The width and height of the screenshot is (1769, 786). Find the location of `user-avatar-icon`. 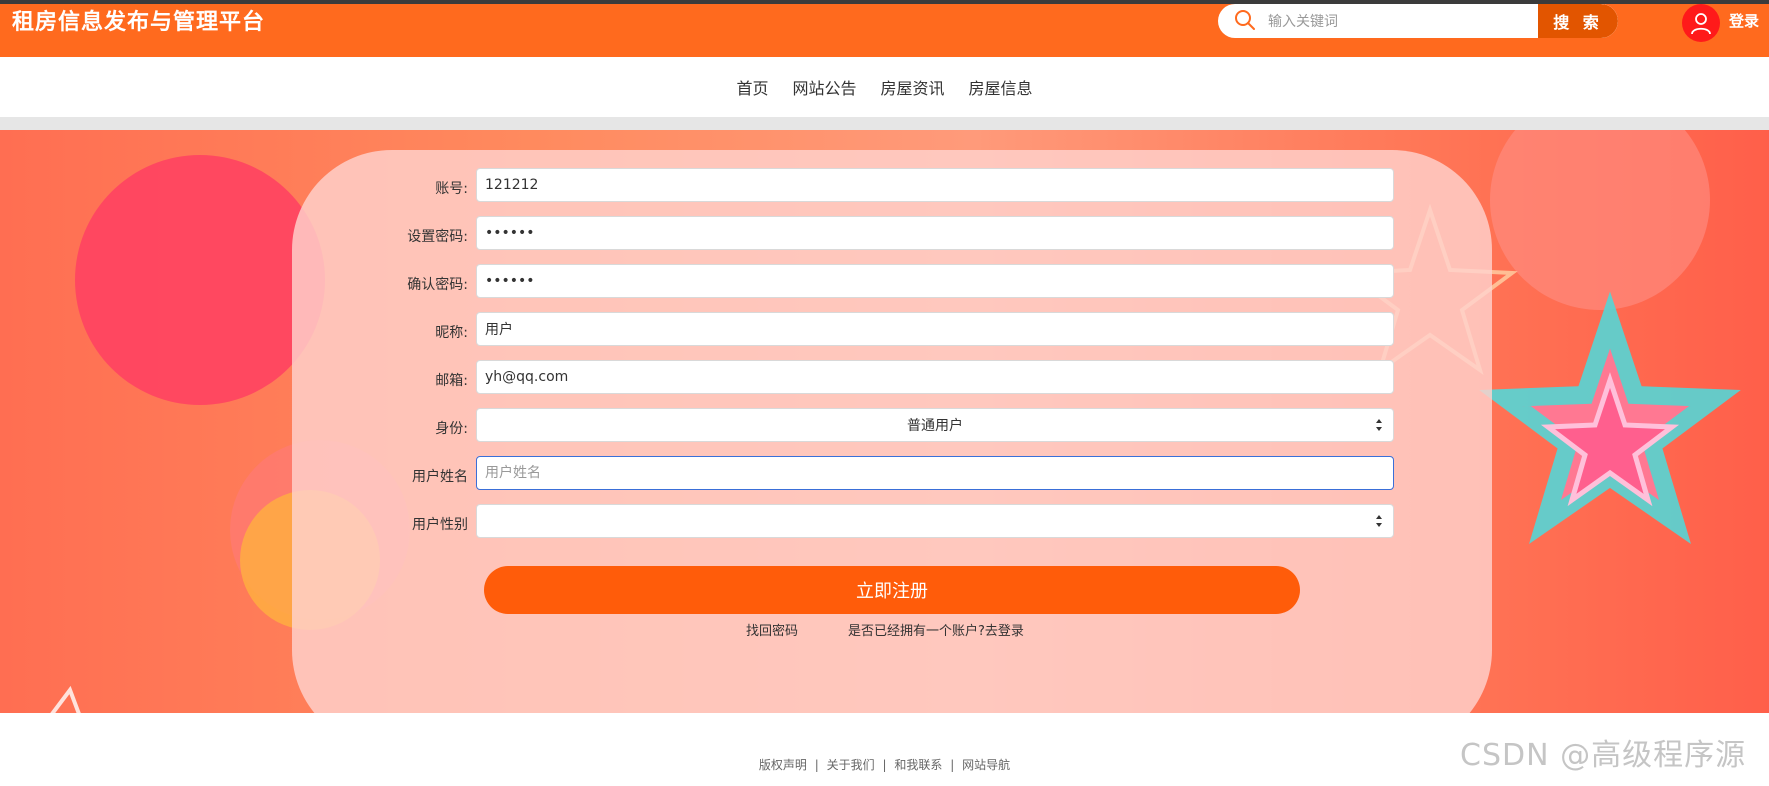

user-avatar-icon is located at coordinates (1701, 23).